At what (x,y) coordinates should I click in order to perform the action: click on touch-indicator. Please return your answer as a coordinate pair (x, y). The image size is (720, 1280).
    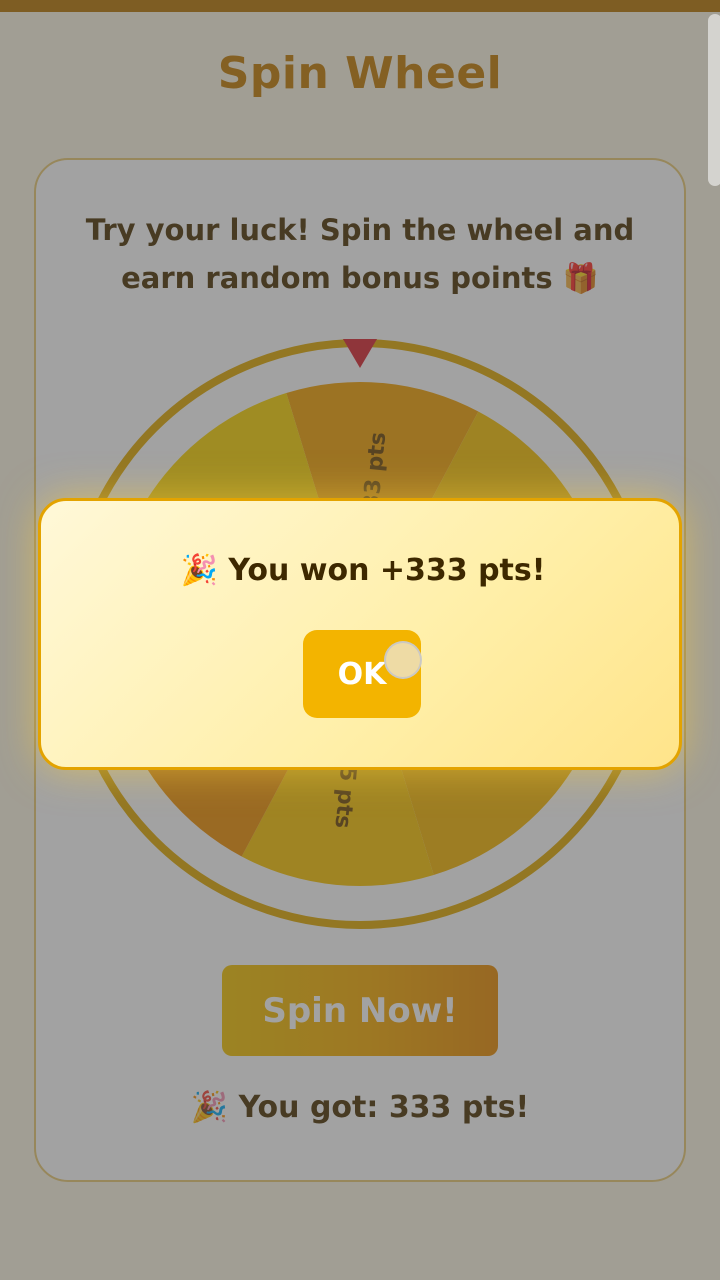
    Looking at the image, I should click on (403, 660).